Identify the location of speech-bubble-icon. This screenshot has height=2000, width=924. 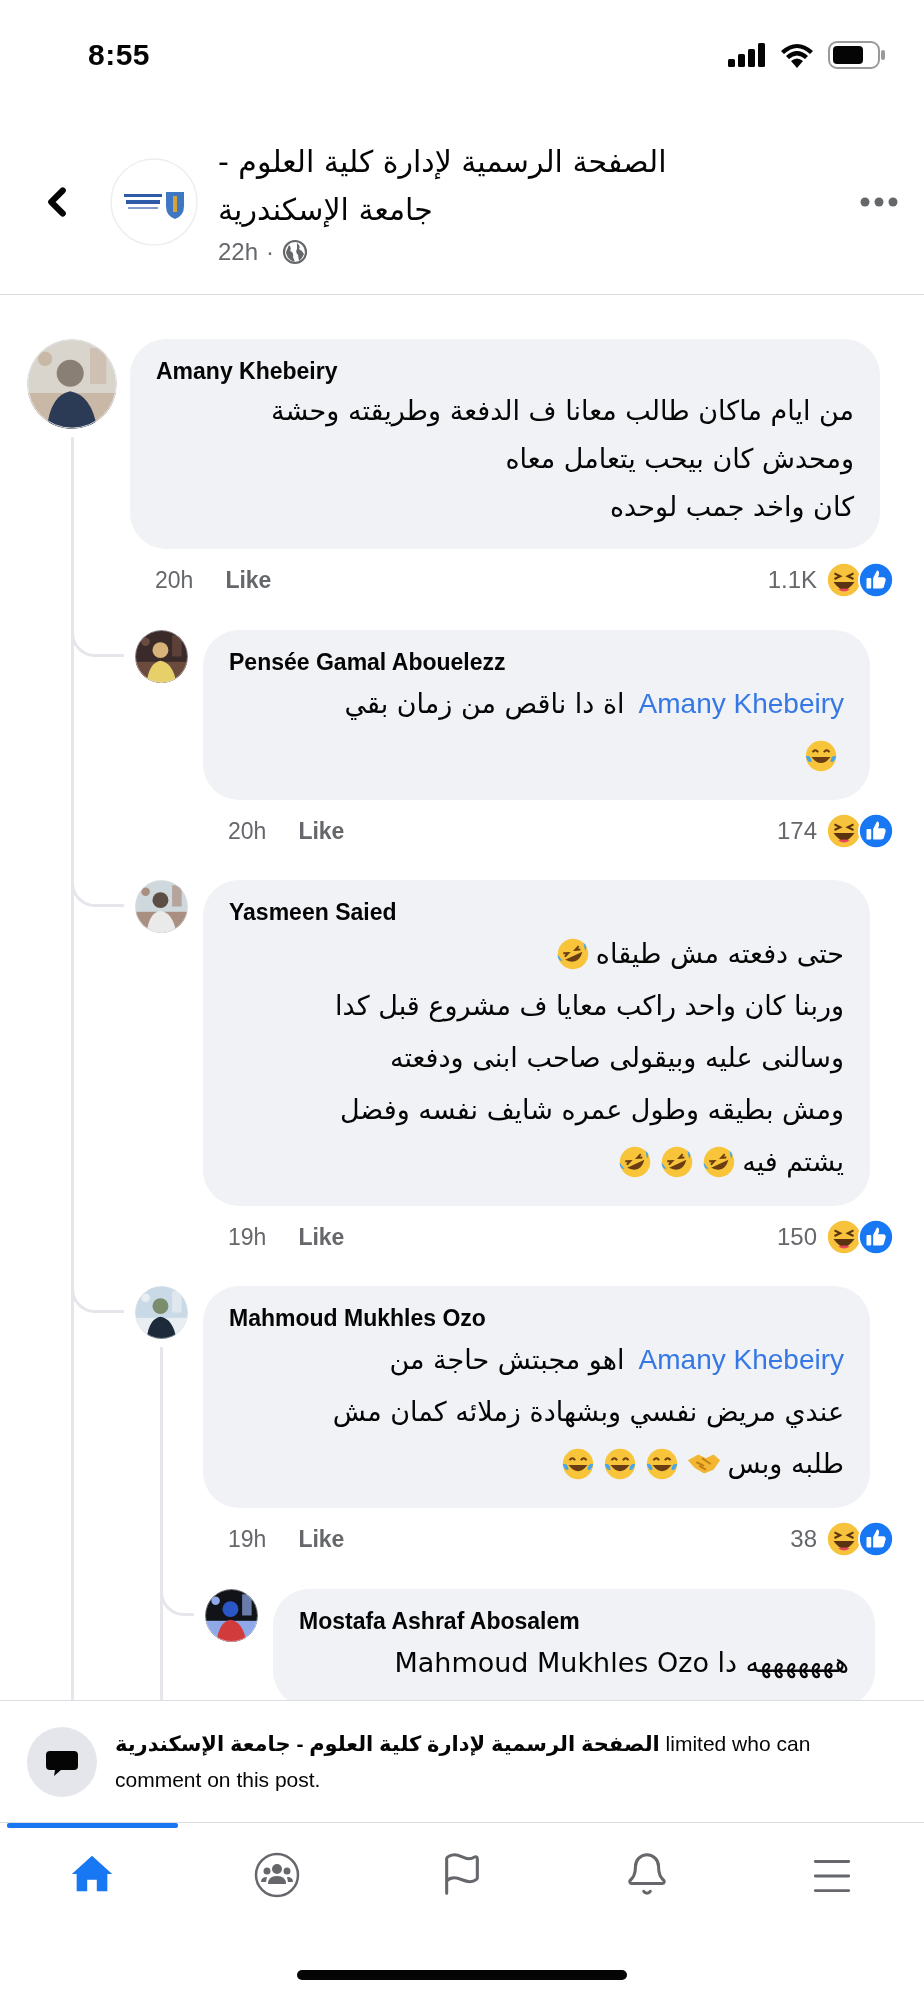
(62, 1761).